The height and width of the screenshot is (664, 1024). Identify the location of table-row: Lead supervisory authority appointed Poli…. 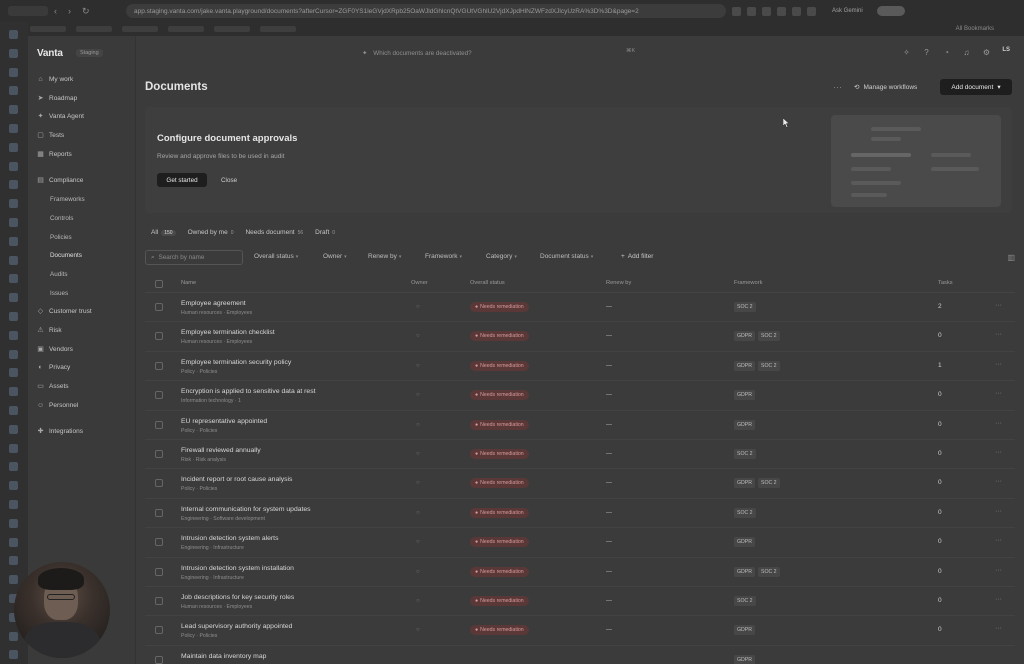
(580, 631).